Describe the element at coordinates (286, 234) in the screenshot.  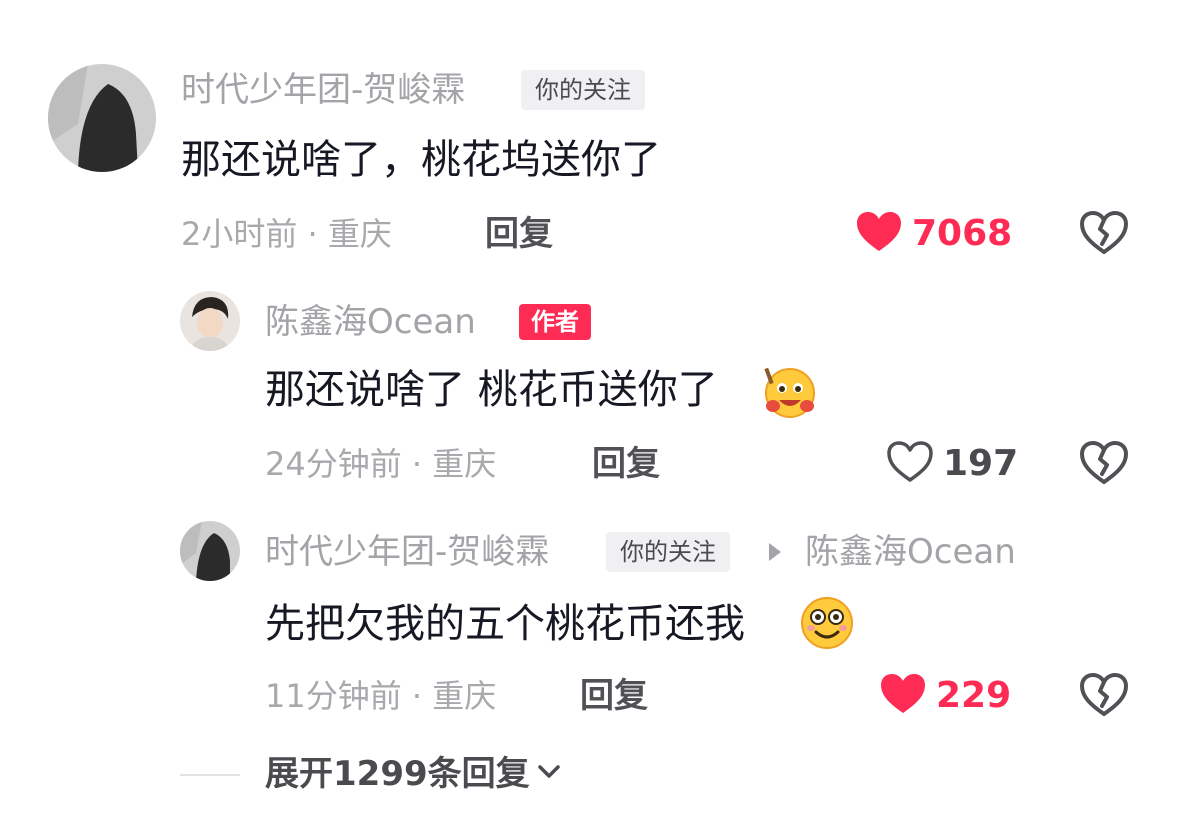
I see `comment-time-location: 2小时前 · 重庆` at that location.